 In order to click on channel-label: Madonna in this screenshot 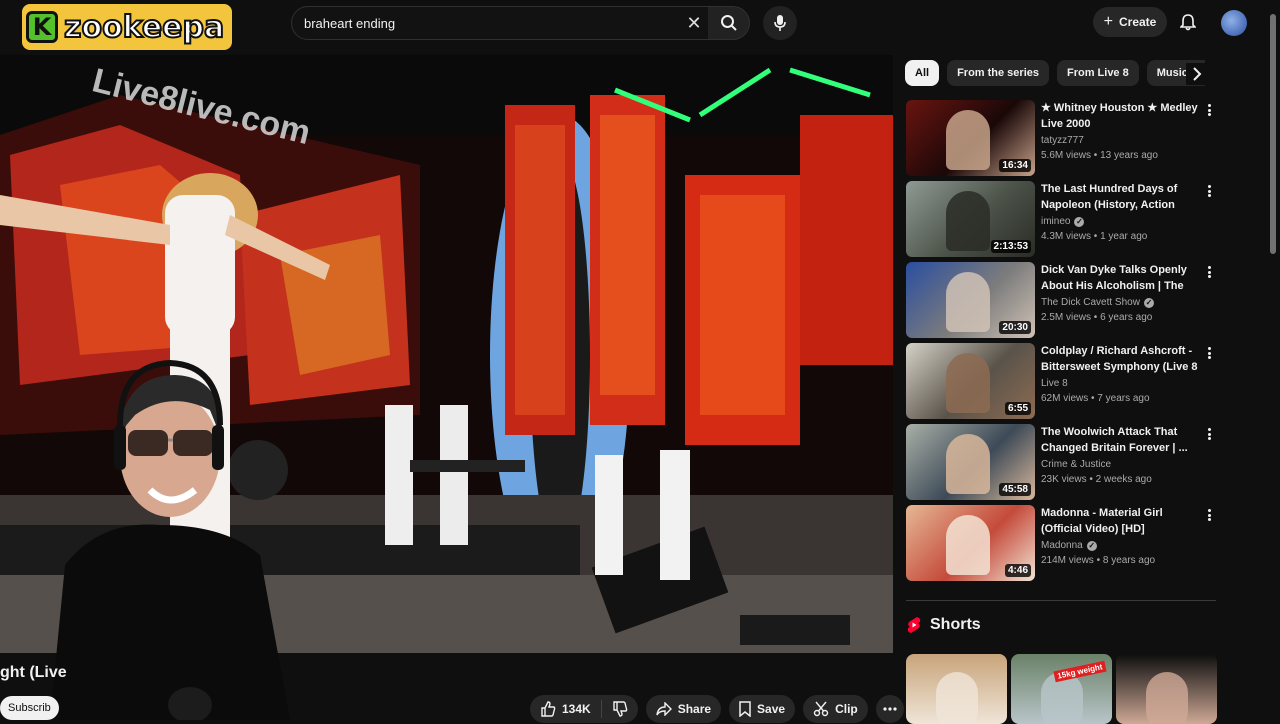, I will do `click(1062, 545)`.